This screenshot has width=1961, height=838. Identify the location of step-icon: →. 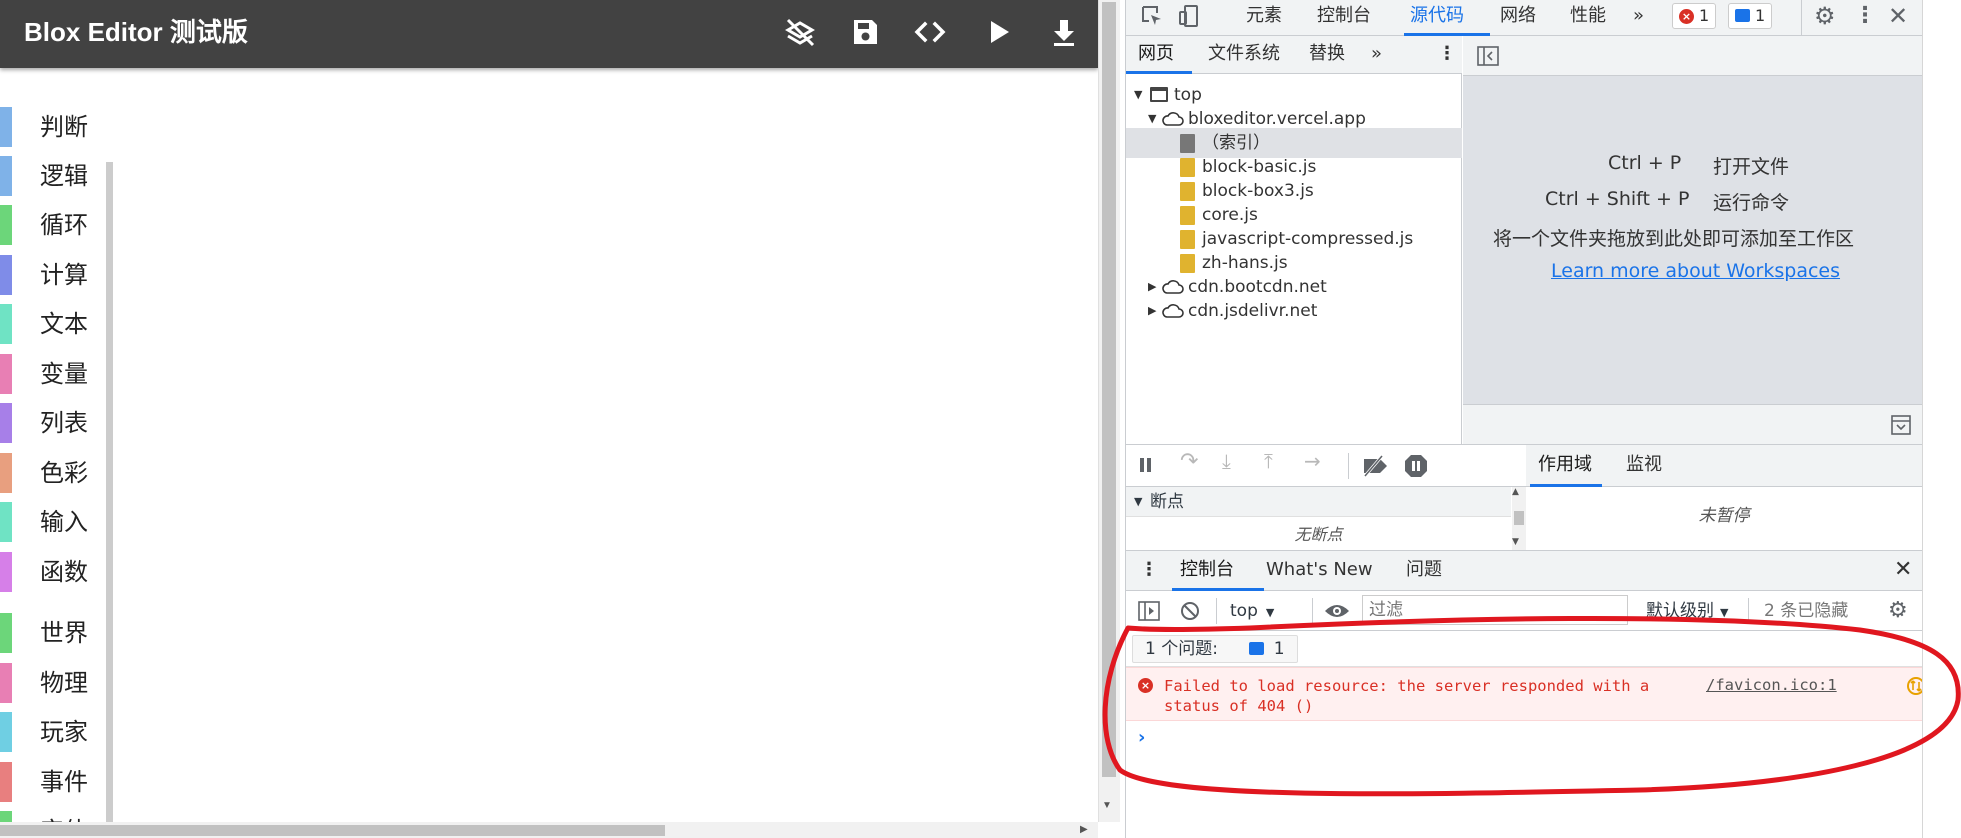
(1312, 461).